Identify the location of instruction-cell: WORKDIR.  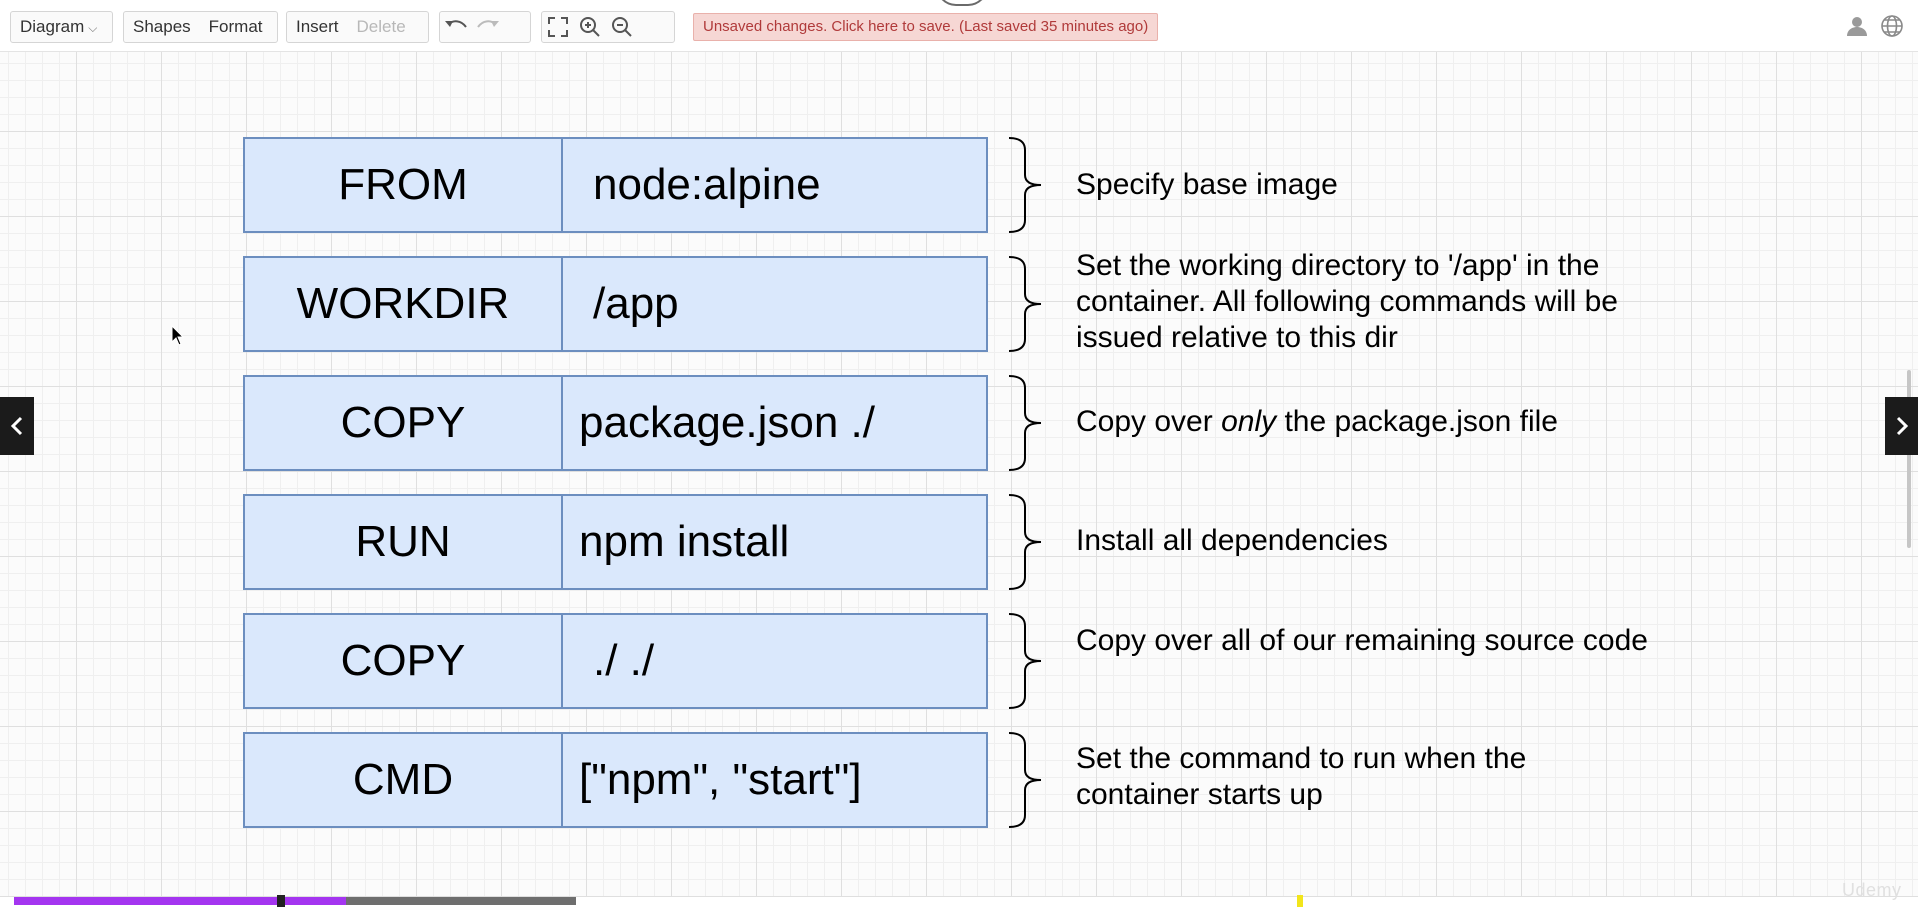
(403, 304).